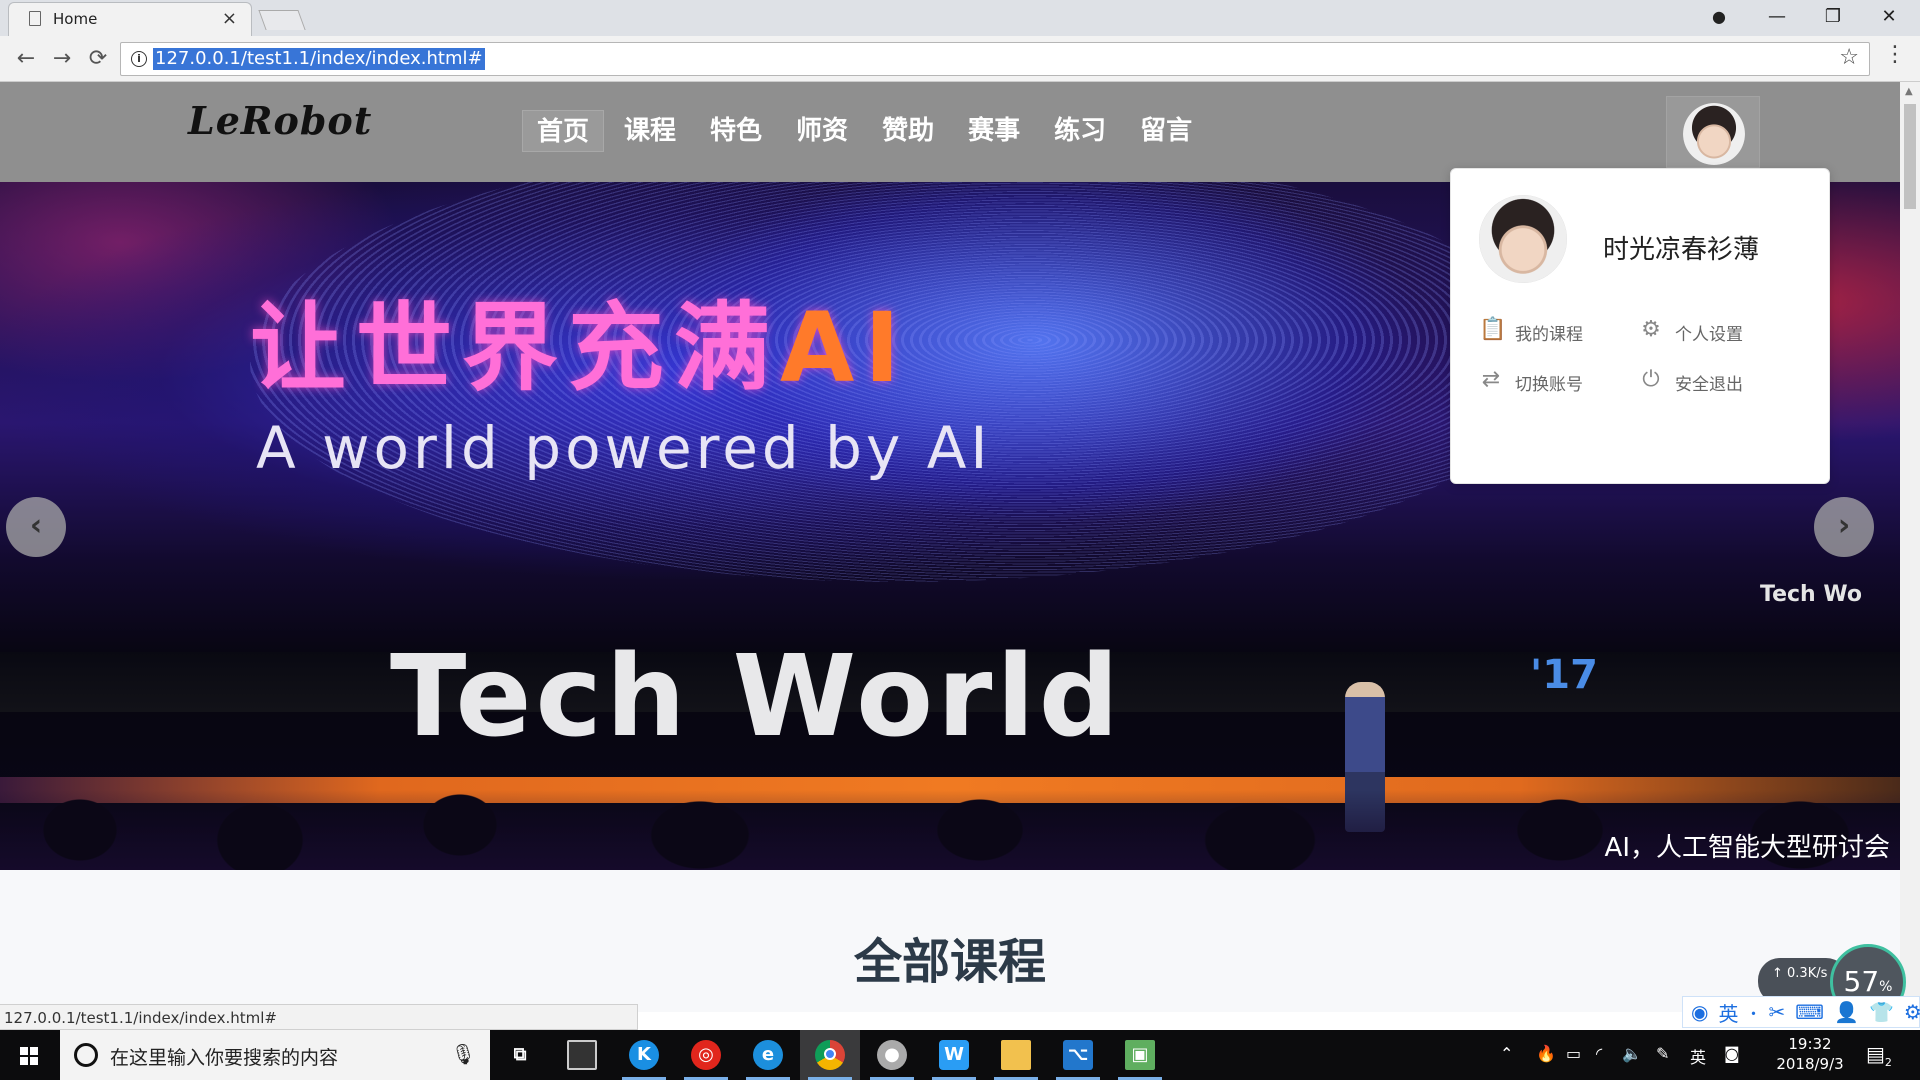 The height and width of the screenshot is (1080, 1920). I want to click on scroll-up-icon: ▲, so click(1909, 91).